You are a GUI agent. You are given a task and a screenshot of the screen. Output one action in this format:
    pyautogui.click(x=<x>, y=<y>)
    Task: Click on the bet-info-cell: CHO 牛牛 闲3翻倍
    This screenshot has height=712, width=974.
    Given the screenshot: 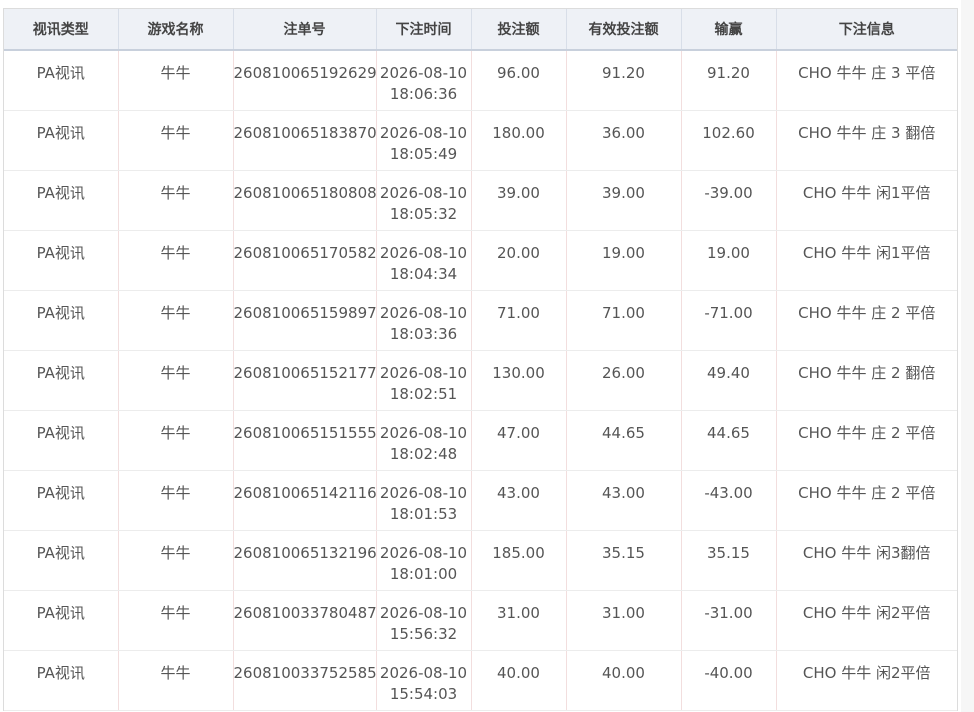 What is the action you would take?
    pyautogui.click(x=866, y=560)
    